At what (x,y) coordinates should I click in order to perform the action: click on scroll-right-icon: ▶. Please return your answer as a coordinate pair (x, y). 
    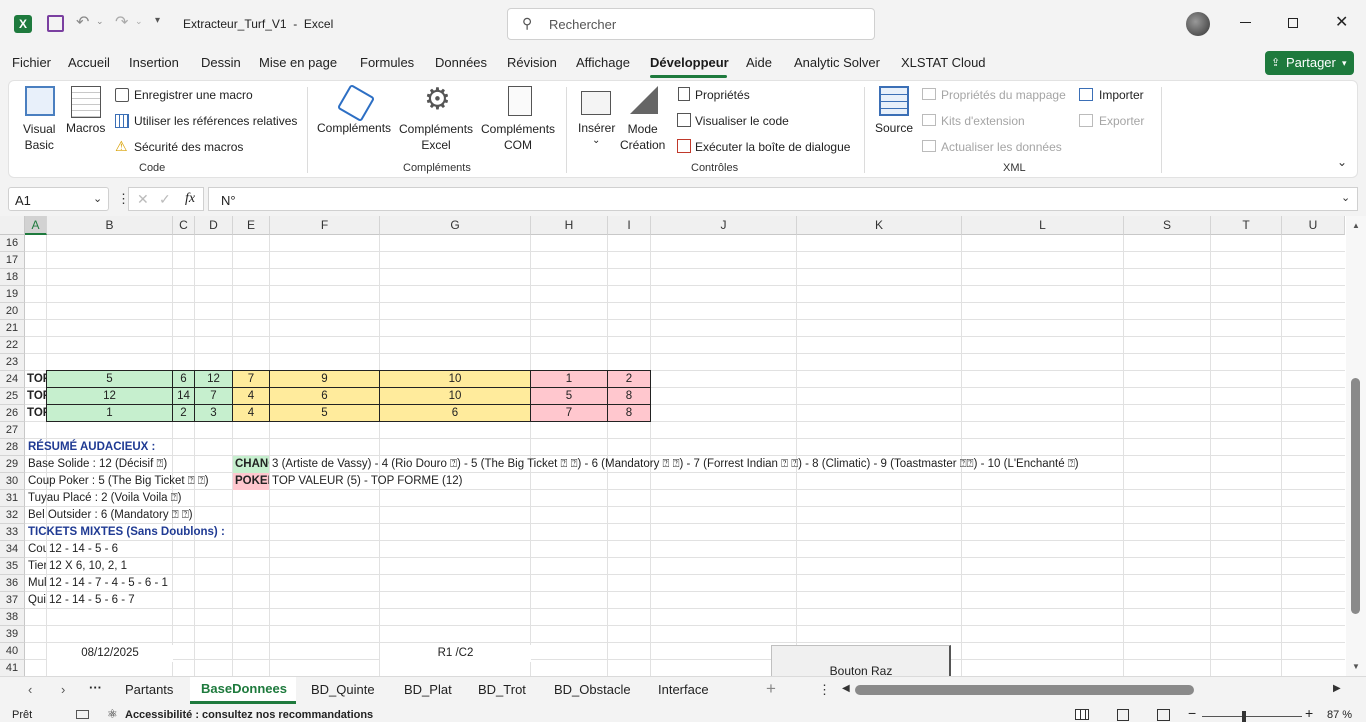
    Looking at the image, I should click on (1337, 688).